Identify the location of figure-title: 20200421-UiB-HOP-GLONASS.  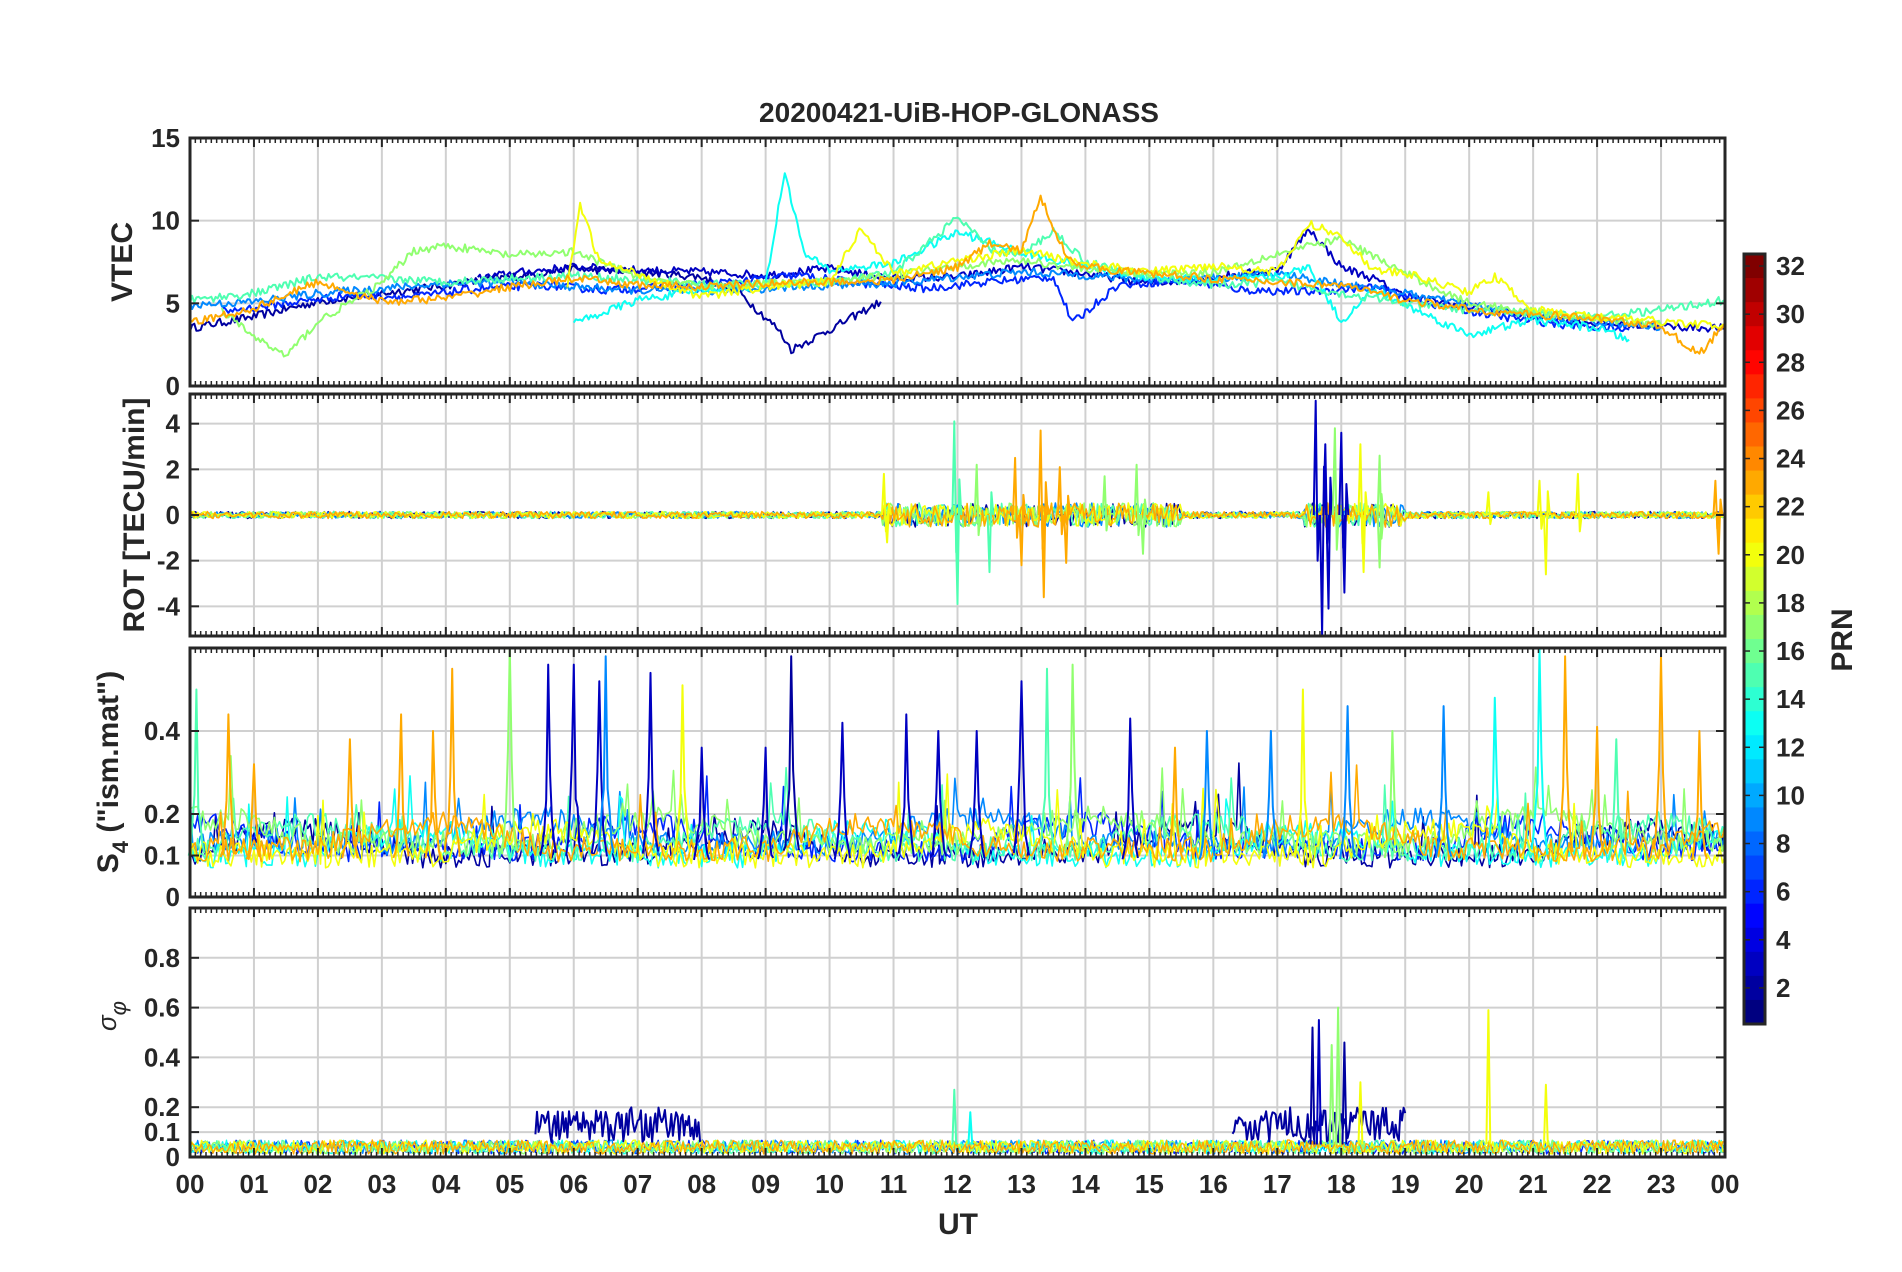
(959, 112).